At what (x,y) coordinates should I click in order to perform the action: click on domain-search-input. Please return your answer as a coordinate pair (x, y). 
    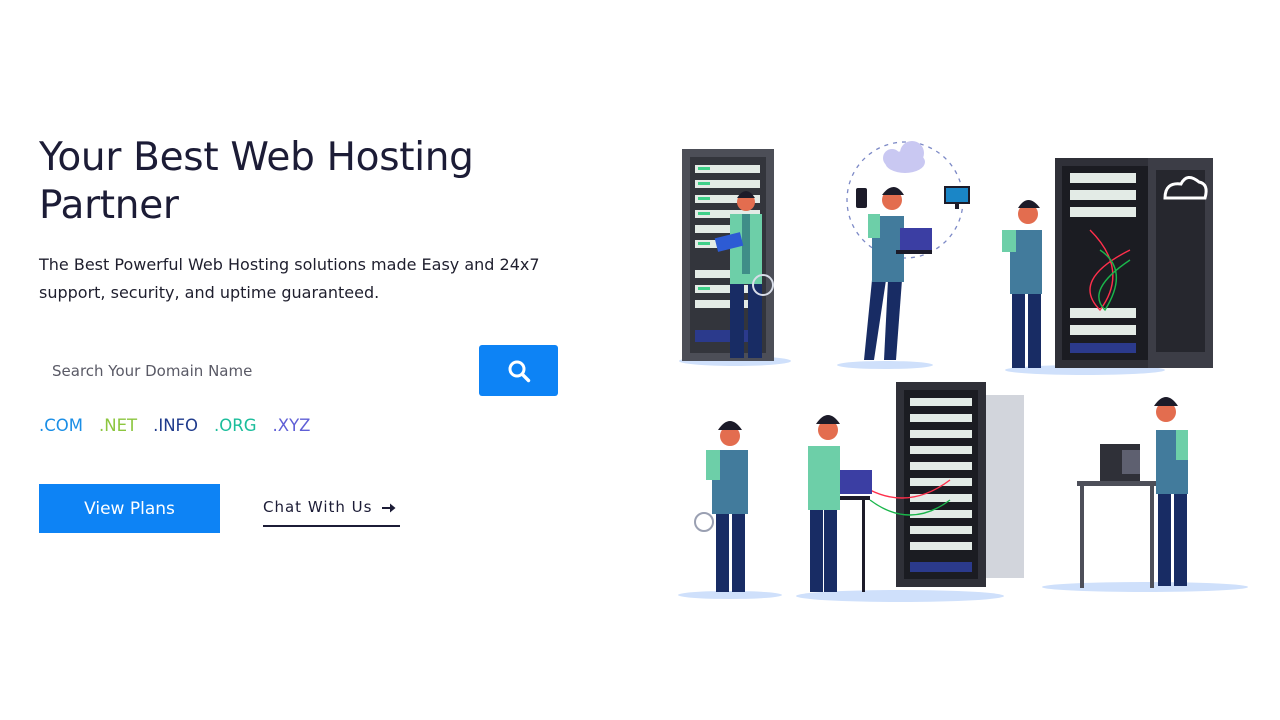
    Looking at the image, I should click on (259, 370).